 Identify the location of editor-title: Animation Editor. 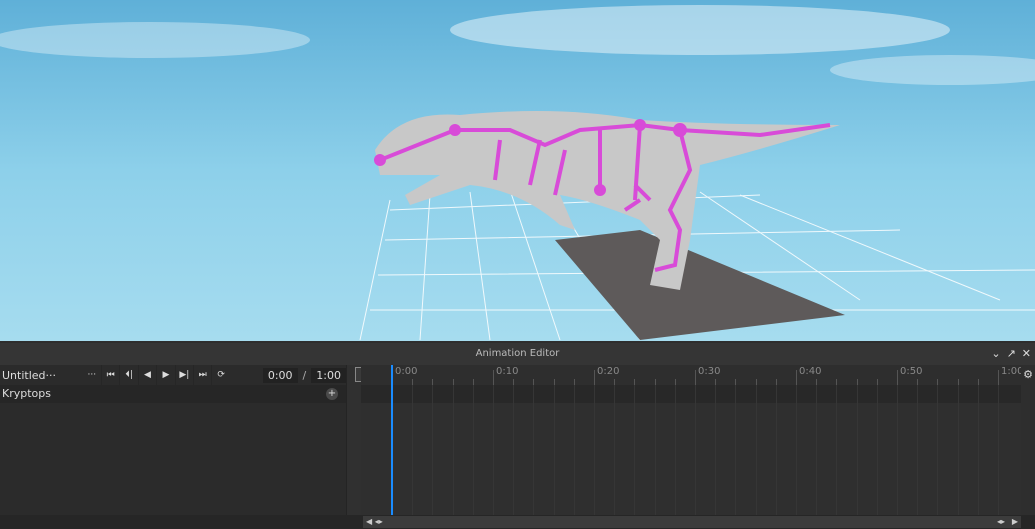
(517, 353).